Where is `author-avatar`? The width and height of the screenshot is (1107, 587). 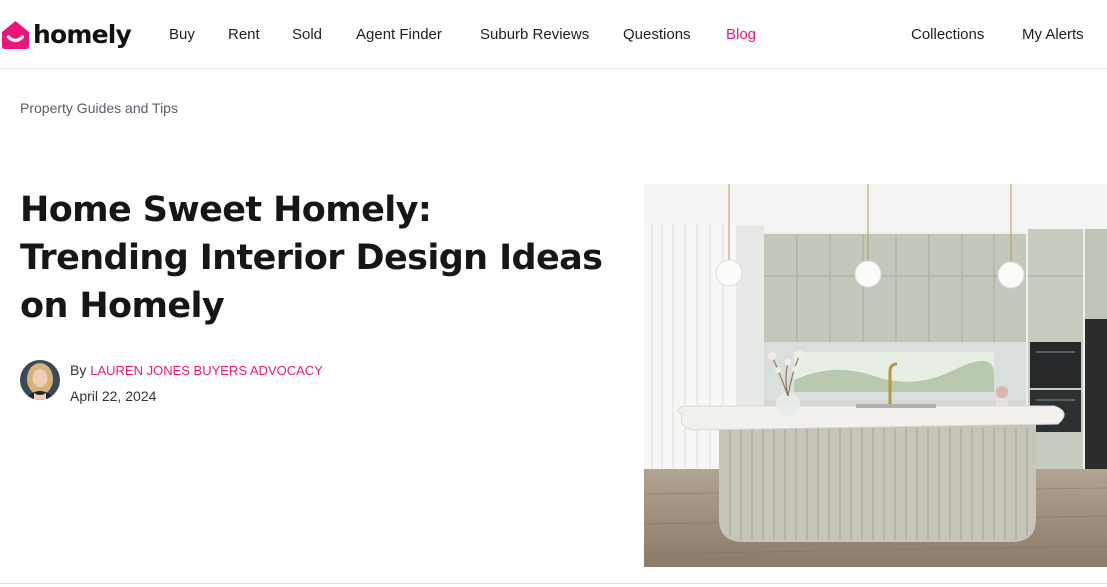 author-avatar is located at coordinates (40, 380).